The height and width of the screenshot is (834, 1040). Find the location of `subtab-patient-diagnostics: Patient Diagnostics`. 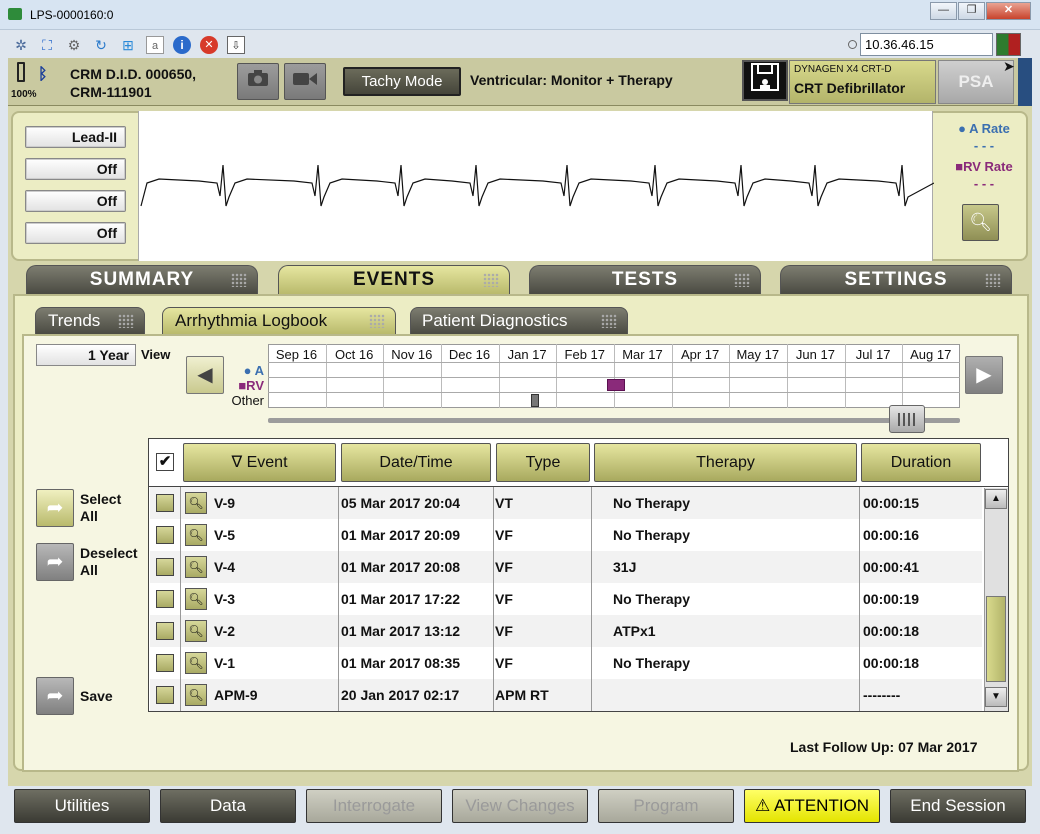

subtab-patient-diagnostics: Patient Diagnostics is located at coordinates (519, 320).